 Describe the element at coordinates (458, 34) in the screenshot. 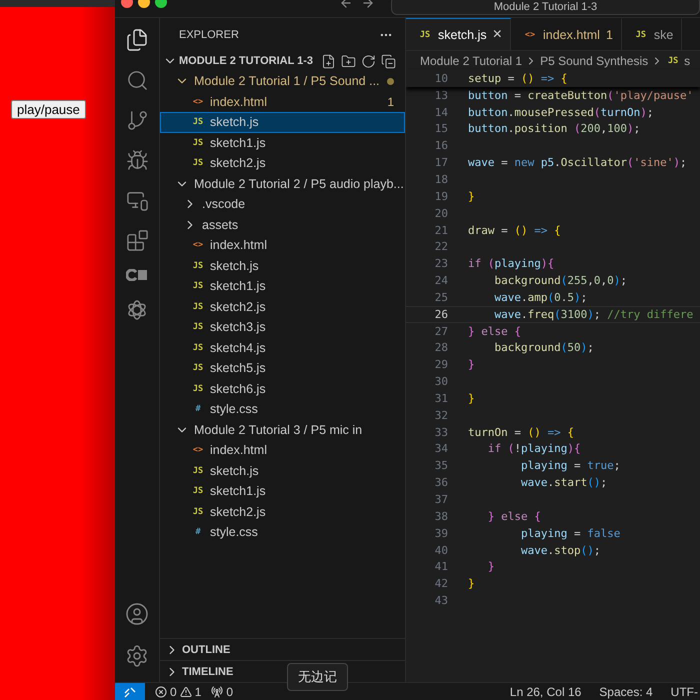

I see `editor-tab: JS sketch.js ×` at that location.